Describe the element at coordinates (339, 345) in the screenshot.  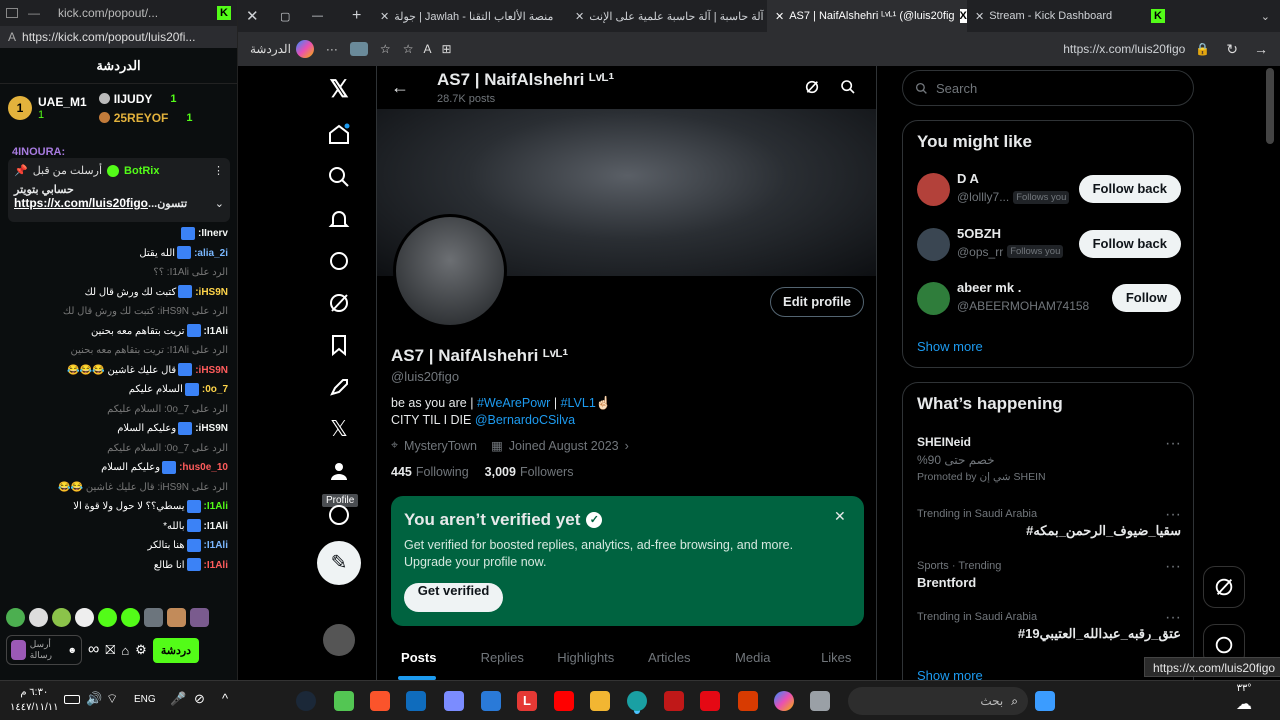
I see `bookmarks-icon` at that location.